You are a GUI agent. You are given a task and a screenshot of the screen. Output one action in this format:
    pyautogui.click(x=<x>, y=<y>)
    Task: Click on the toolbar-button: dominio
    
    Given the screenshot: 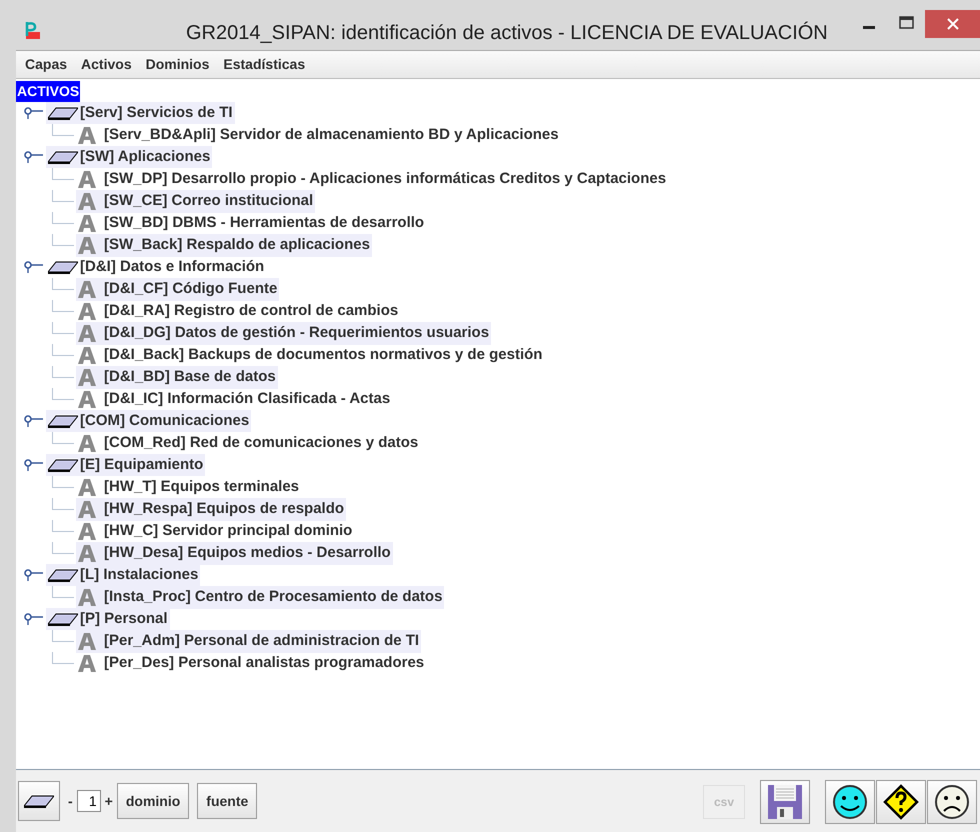 What is the action you would take?
    pyautogui.click(x=153, y=801)
    